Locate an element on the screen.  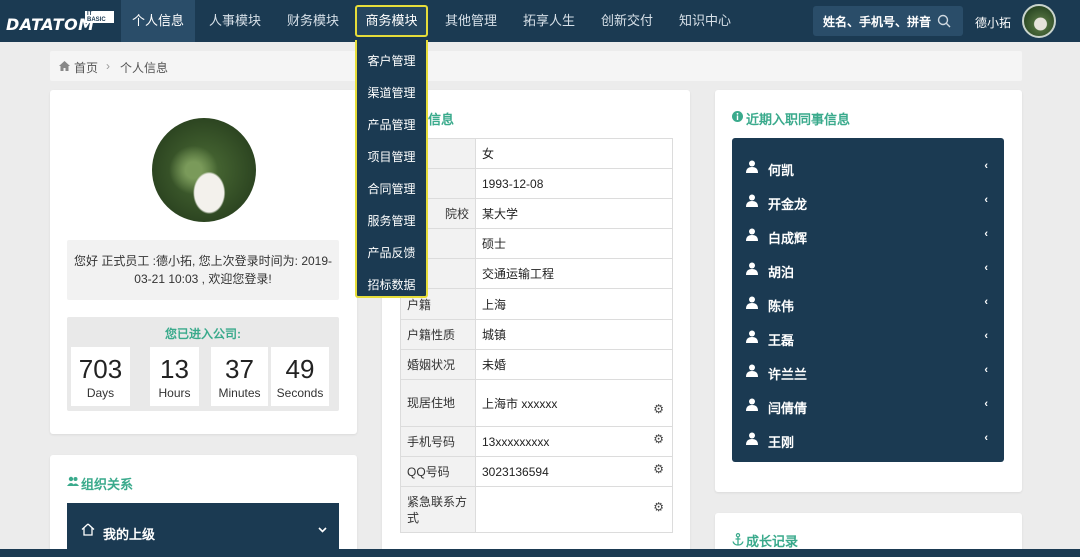
counter-title: 您已进入公司: is located at coordinates (203, 334).